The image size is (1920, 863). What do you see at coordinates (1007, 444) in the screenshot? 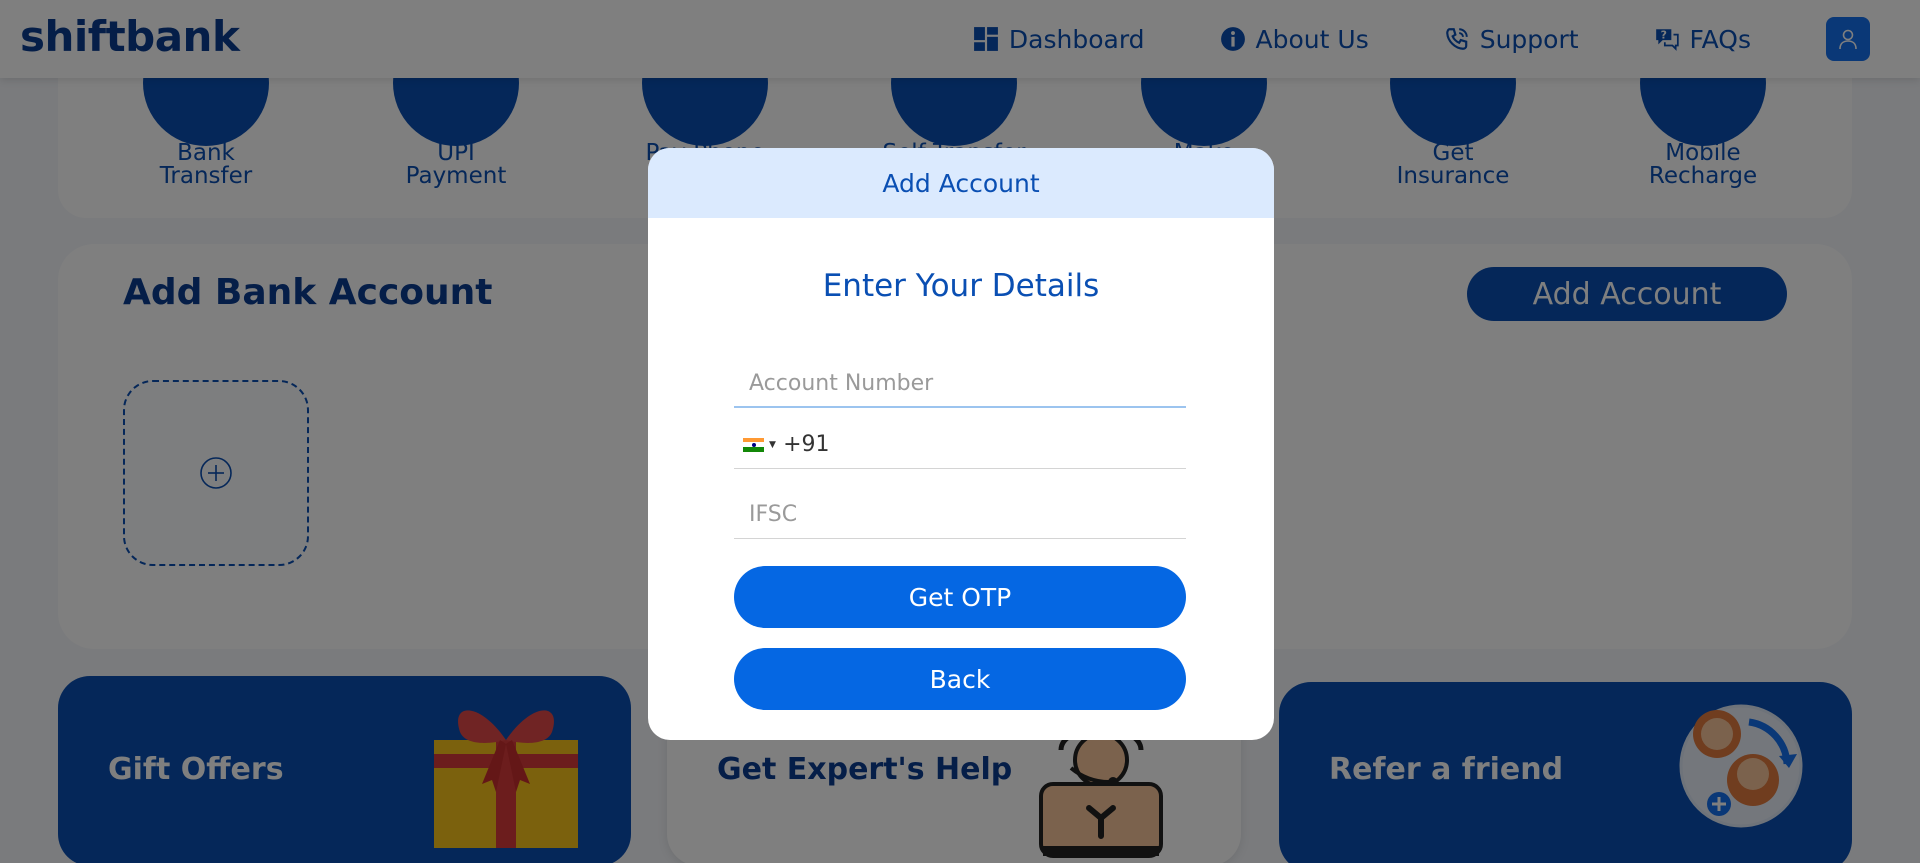
I see `phone-input` at bounding box center [1007, 444].